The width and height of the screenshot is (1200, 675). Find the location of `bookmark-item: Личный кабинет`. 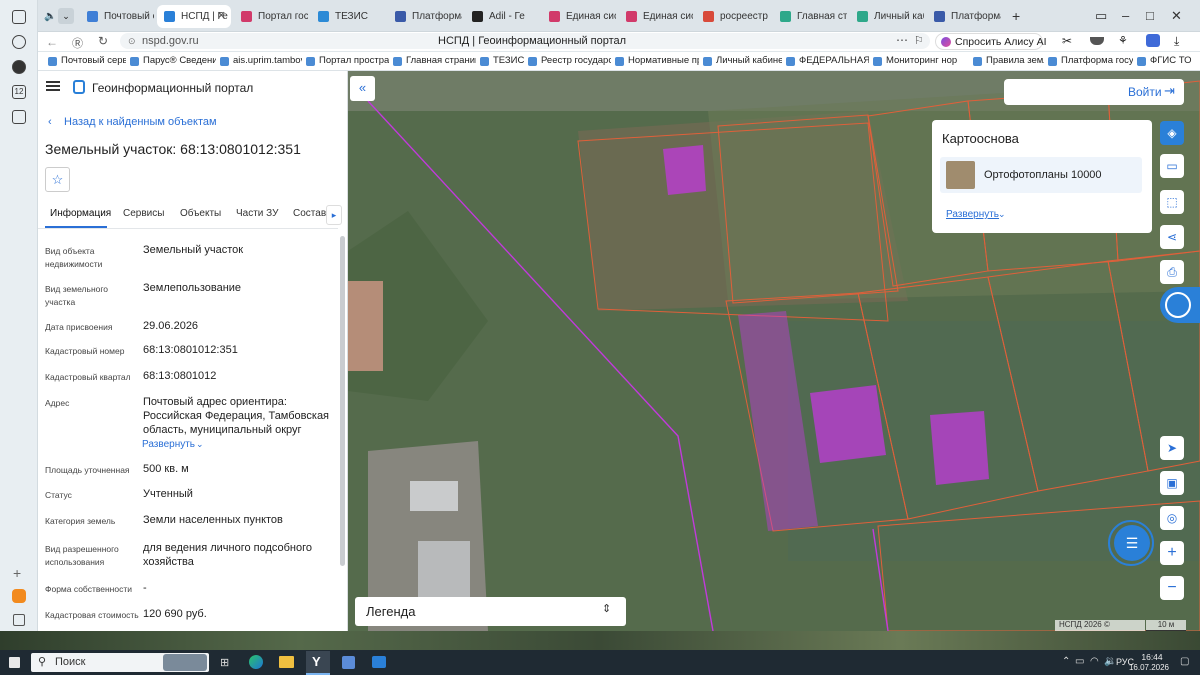

bookmark-item: Личный кабинет is located at coordinates (742, 60).